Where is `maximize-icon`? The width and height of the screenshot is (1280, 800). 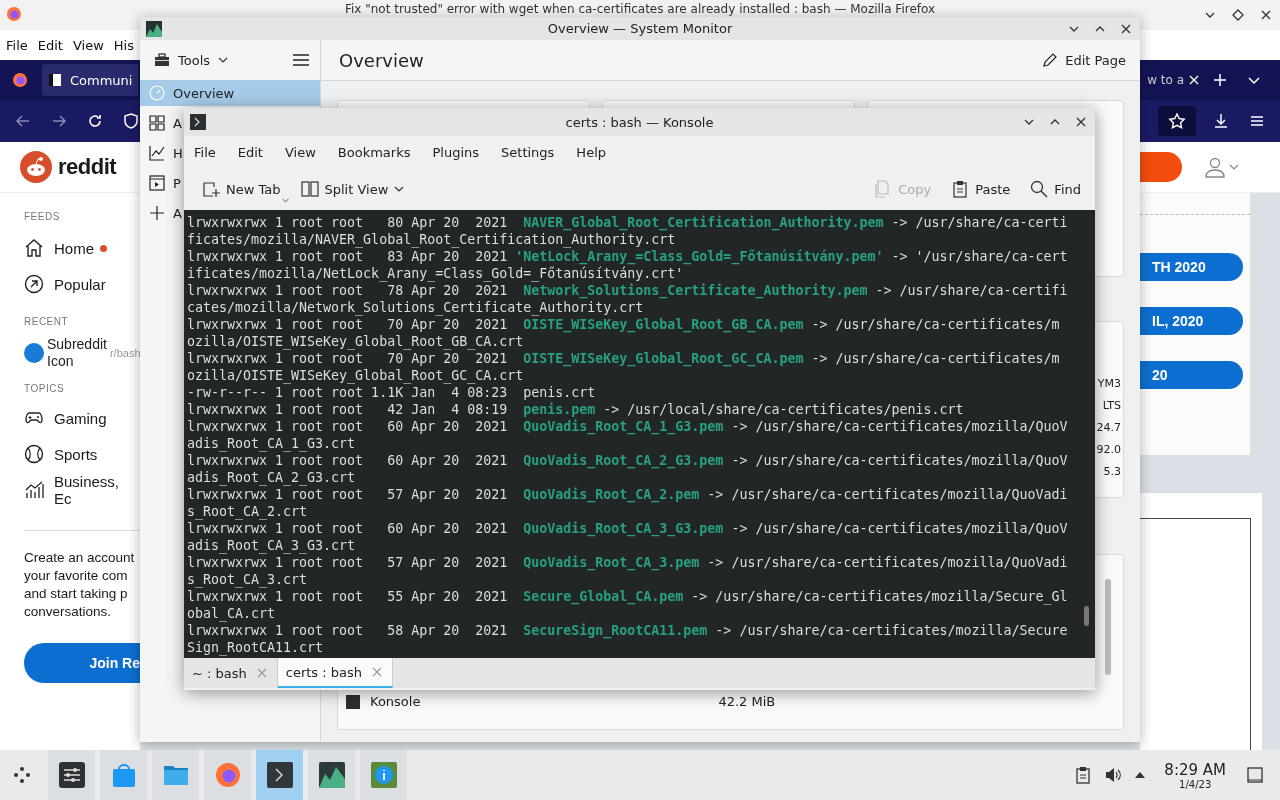
maximize-icon is located at coordinates (1238, 15).